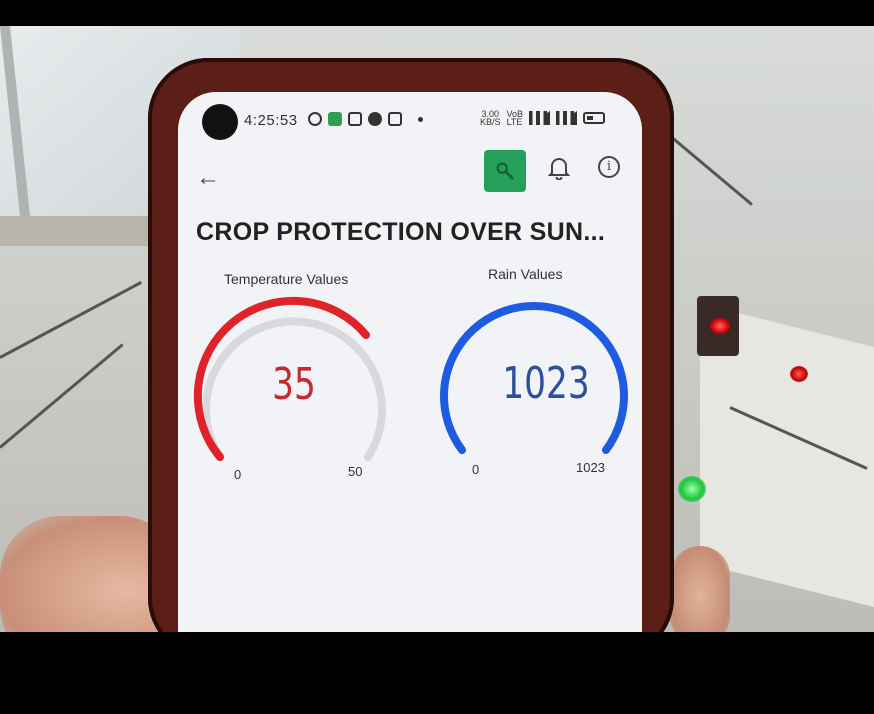  What do you see at coordinates (539, 118) in the screenshot?
I see `signal-icon` at bounding box center [539, 118].